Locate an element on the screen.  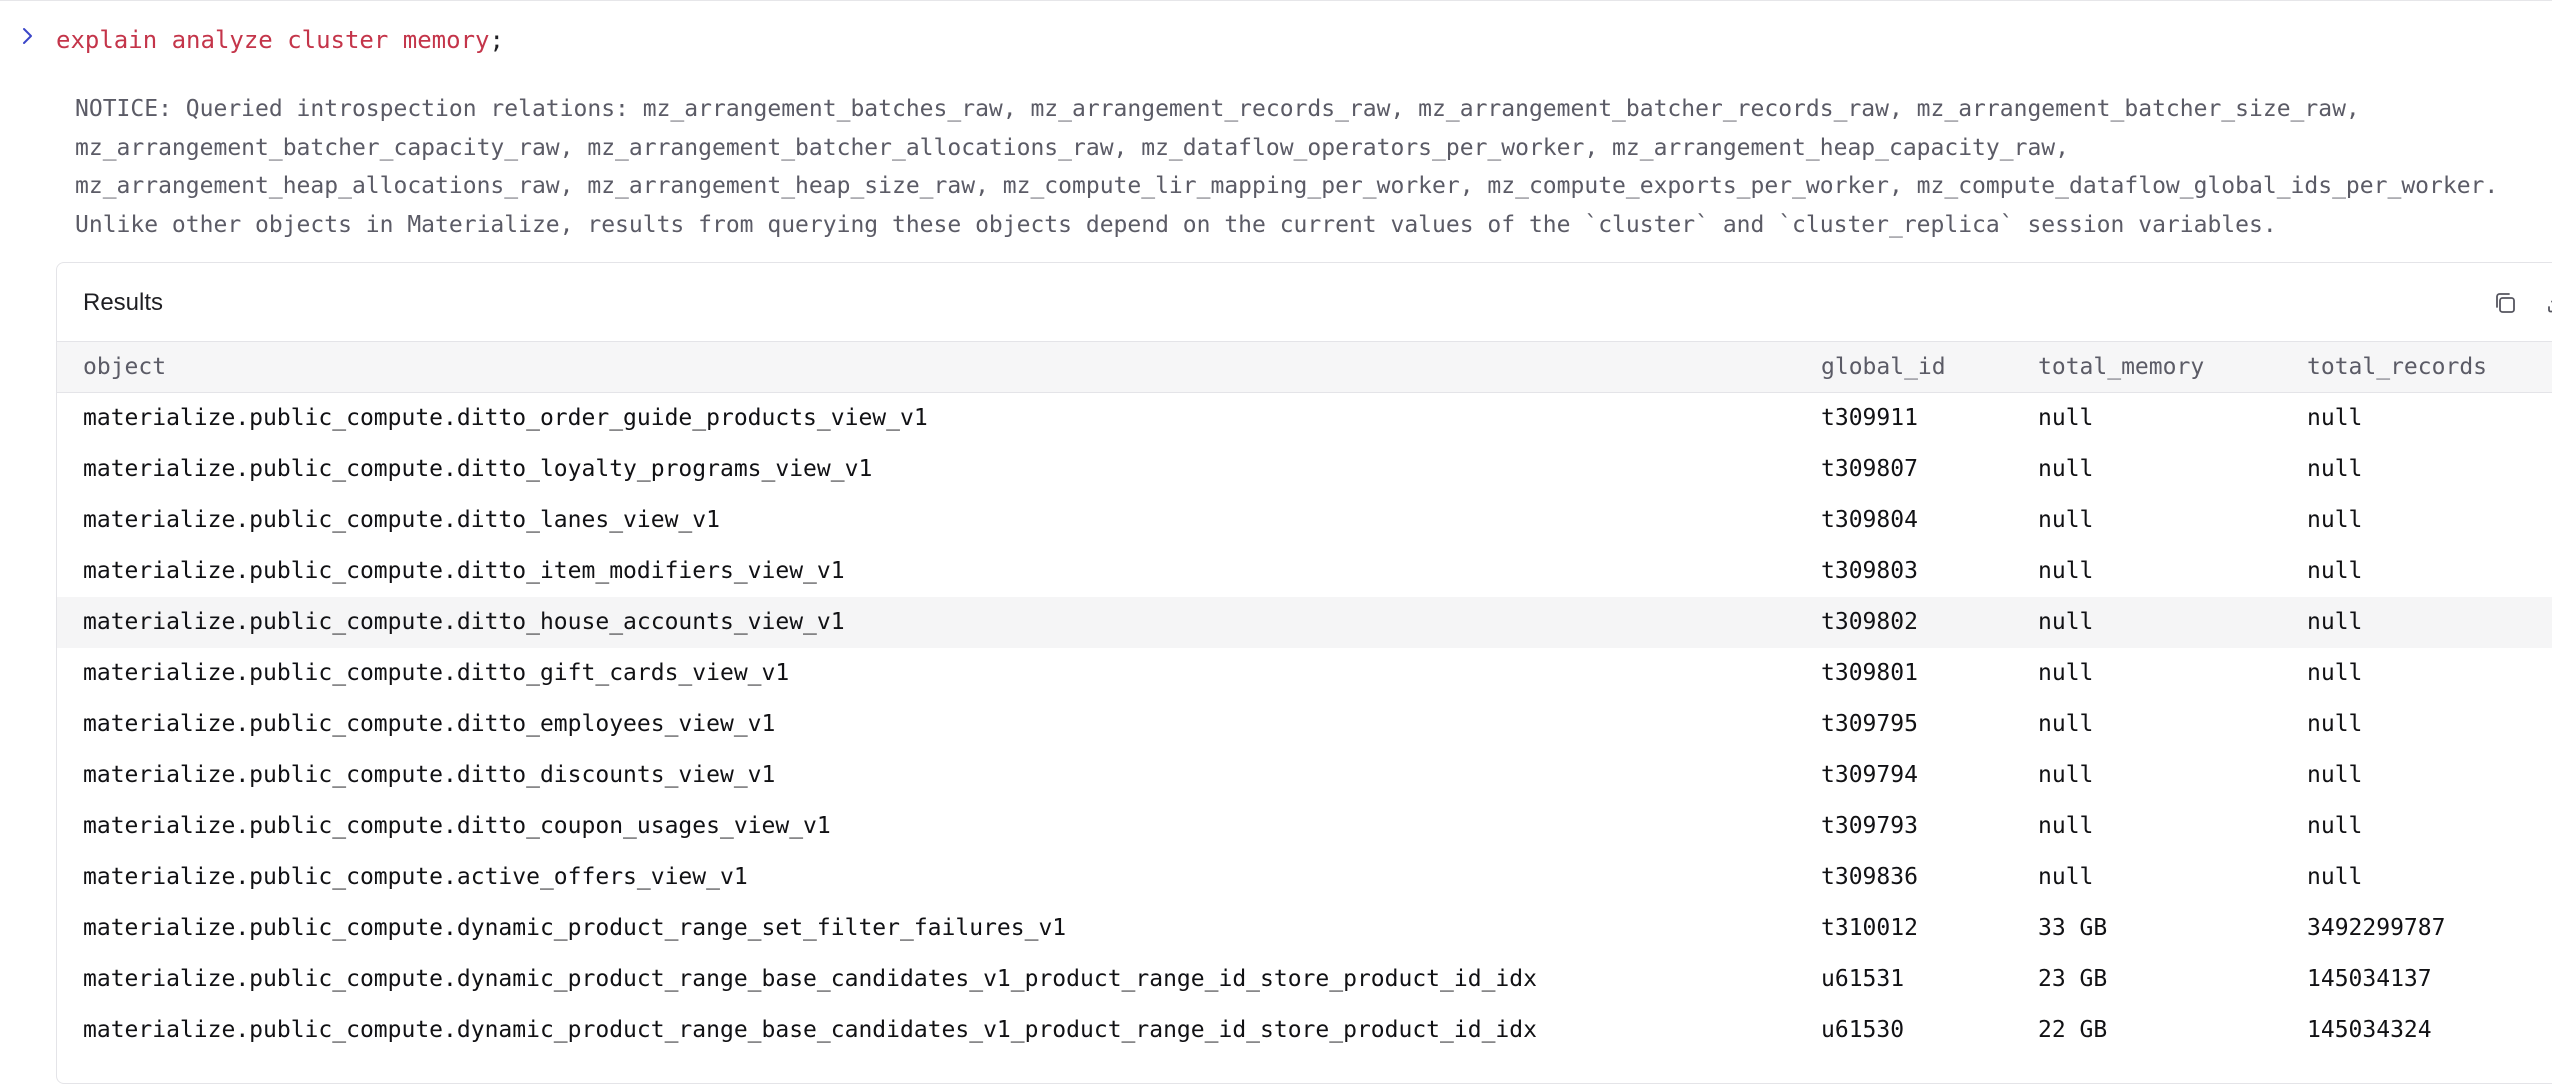
copy-button is located at coordinates (2505, 303).